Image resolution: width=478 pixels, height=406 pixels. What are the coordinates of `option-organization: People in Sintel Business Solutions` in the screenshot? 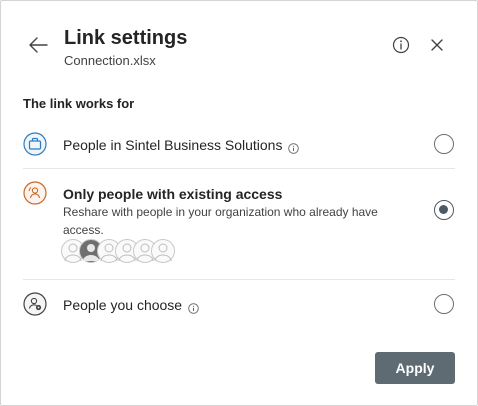 It's located at (239, 145).